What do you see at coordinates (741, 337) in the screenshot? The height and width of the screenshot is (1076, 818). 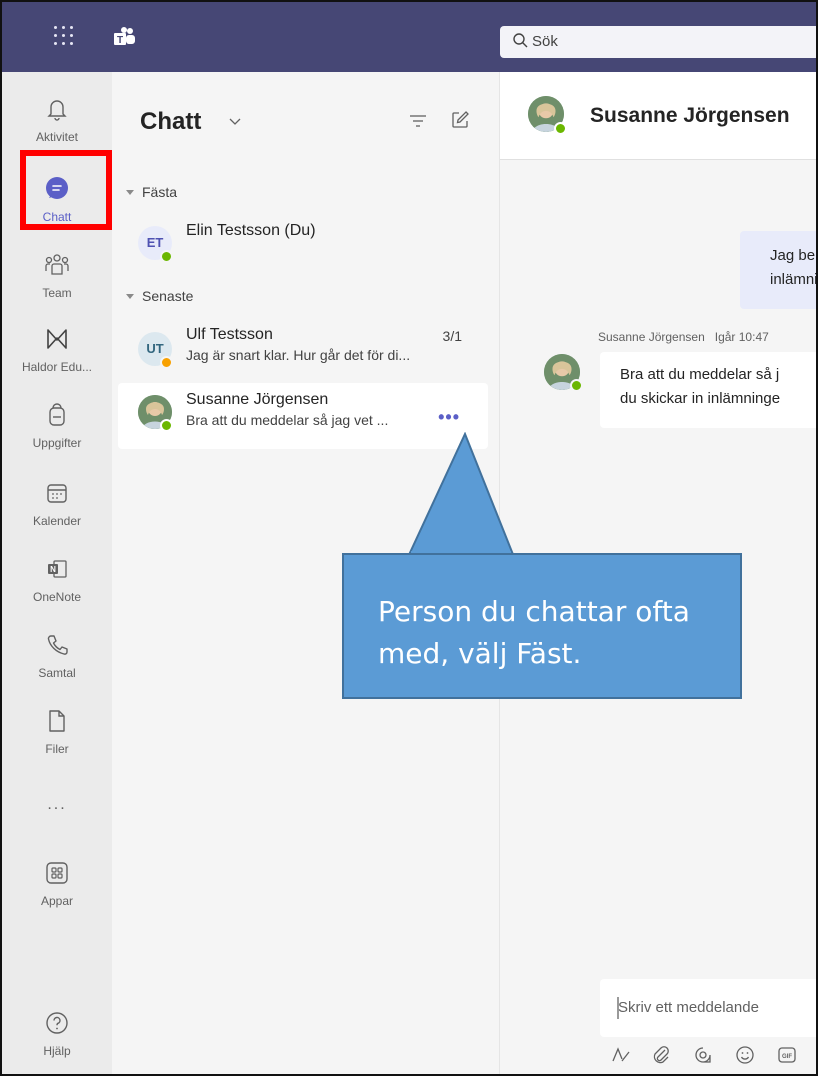 I see `message-time: Igår 10:47` at bounding box center [741, 337].